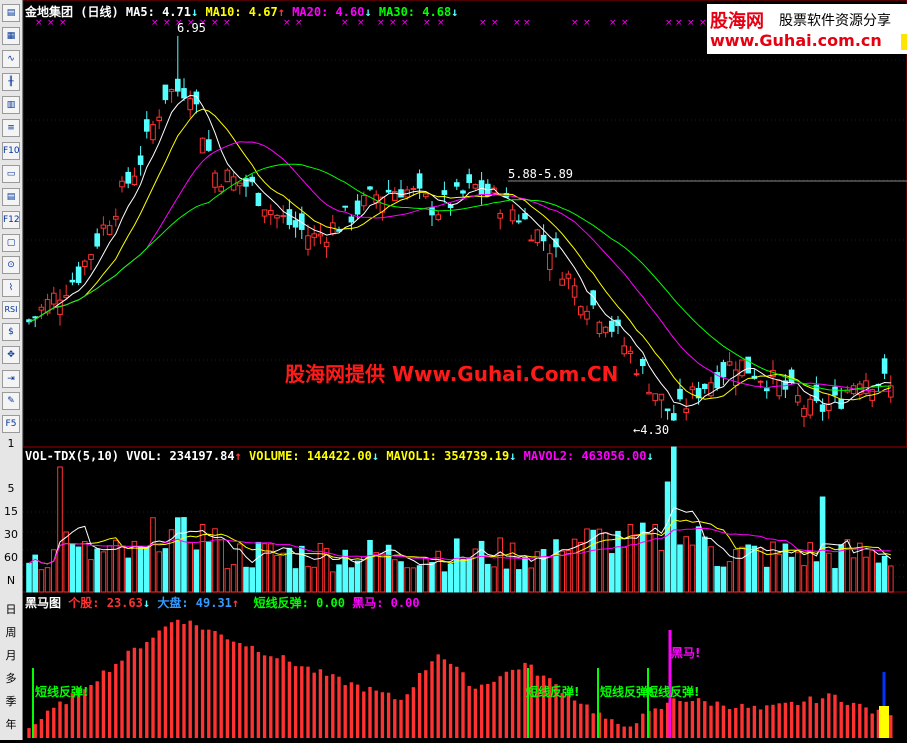 Image resolution: width=907 pixels, height=743 pixels. What do you see at coordinates (11, 355) in the screenshot?
I see `move-icon: ✥` at bounding box center [11, 355].